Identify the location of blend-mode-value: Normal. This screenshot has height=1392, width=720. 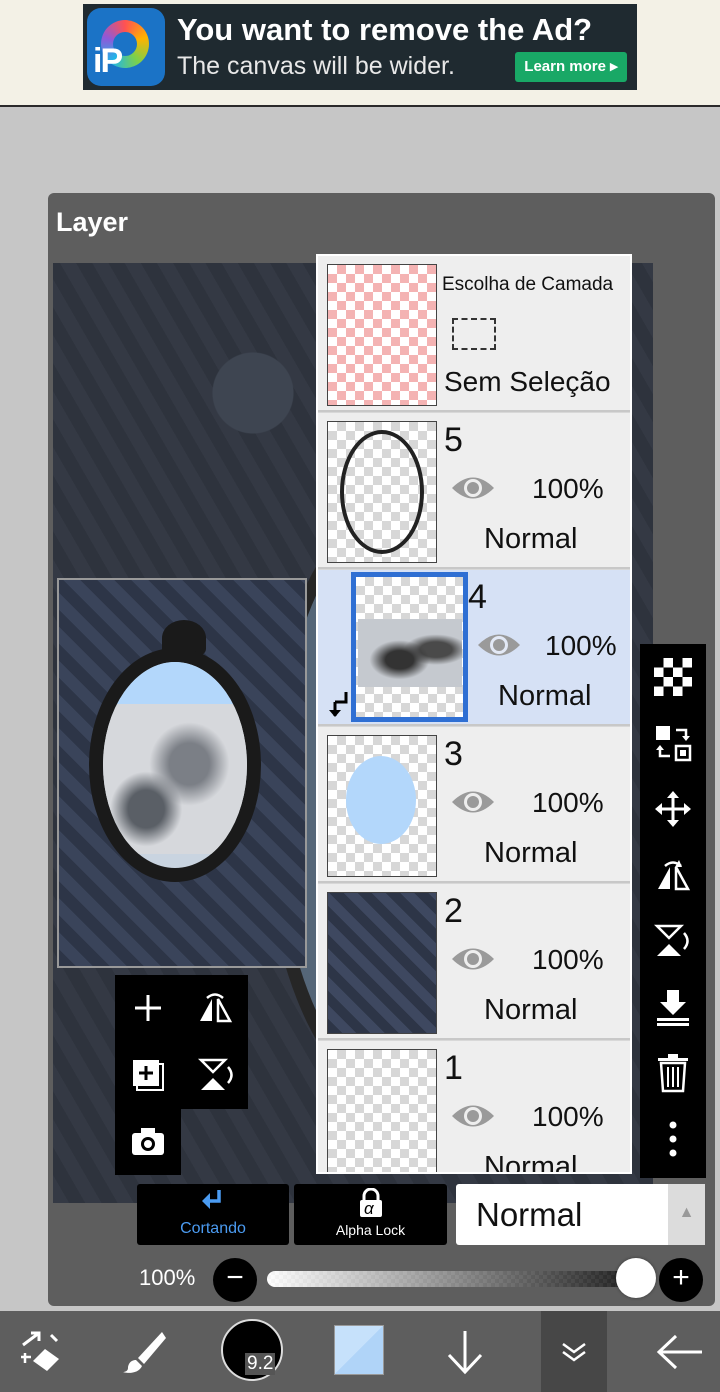
(529, 1214).